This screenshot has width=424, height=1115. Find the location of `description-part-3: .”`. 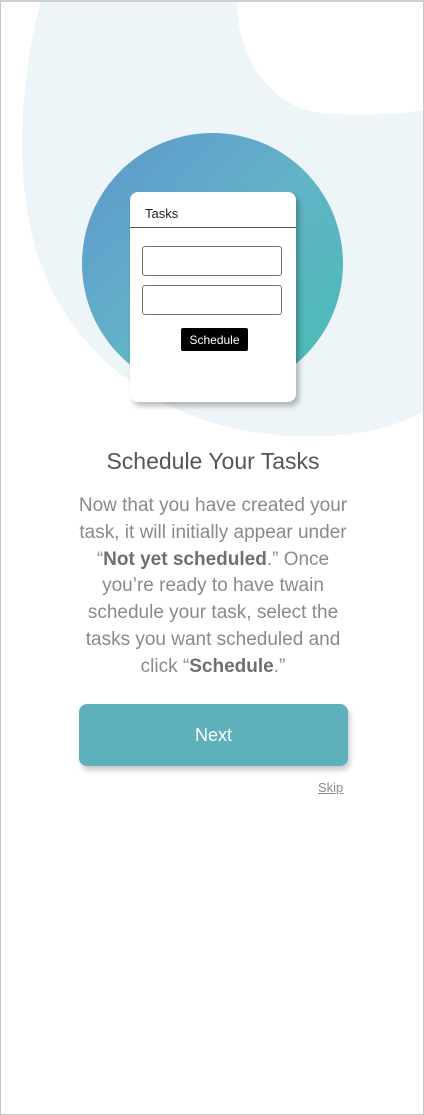

description-part-3: .” is located at coordinates (279, 666).